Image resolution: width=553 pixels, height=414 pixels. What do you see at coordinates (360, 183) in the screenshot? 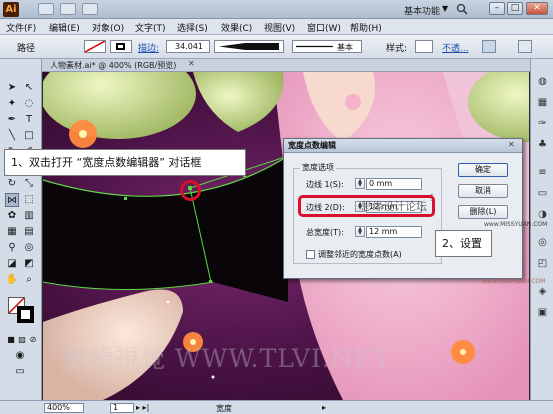
I see `side1-stepper: ▲ ▼` at bounding box center [360, 183].